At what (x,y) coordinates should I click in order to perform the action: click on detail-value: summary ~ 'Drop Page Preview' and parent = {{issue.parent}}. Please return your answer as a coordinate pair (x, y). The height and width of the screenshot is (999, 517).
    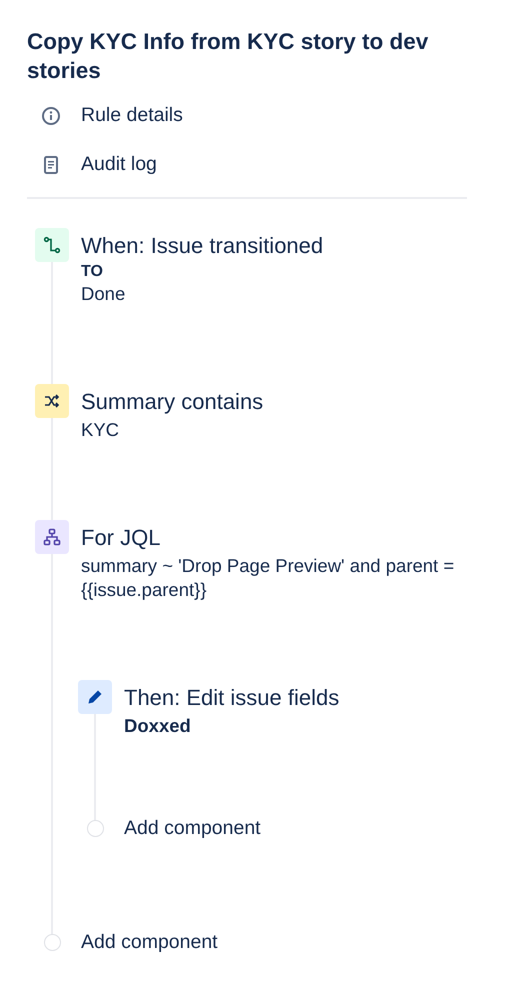
    Looking at the image, I should click on (268, 578).